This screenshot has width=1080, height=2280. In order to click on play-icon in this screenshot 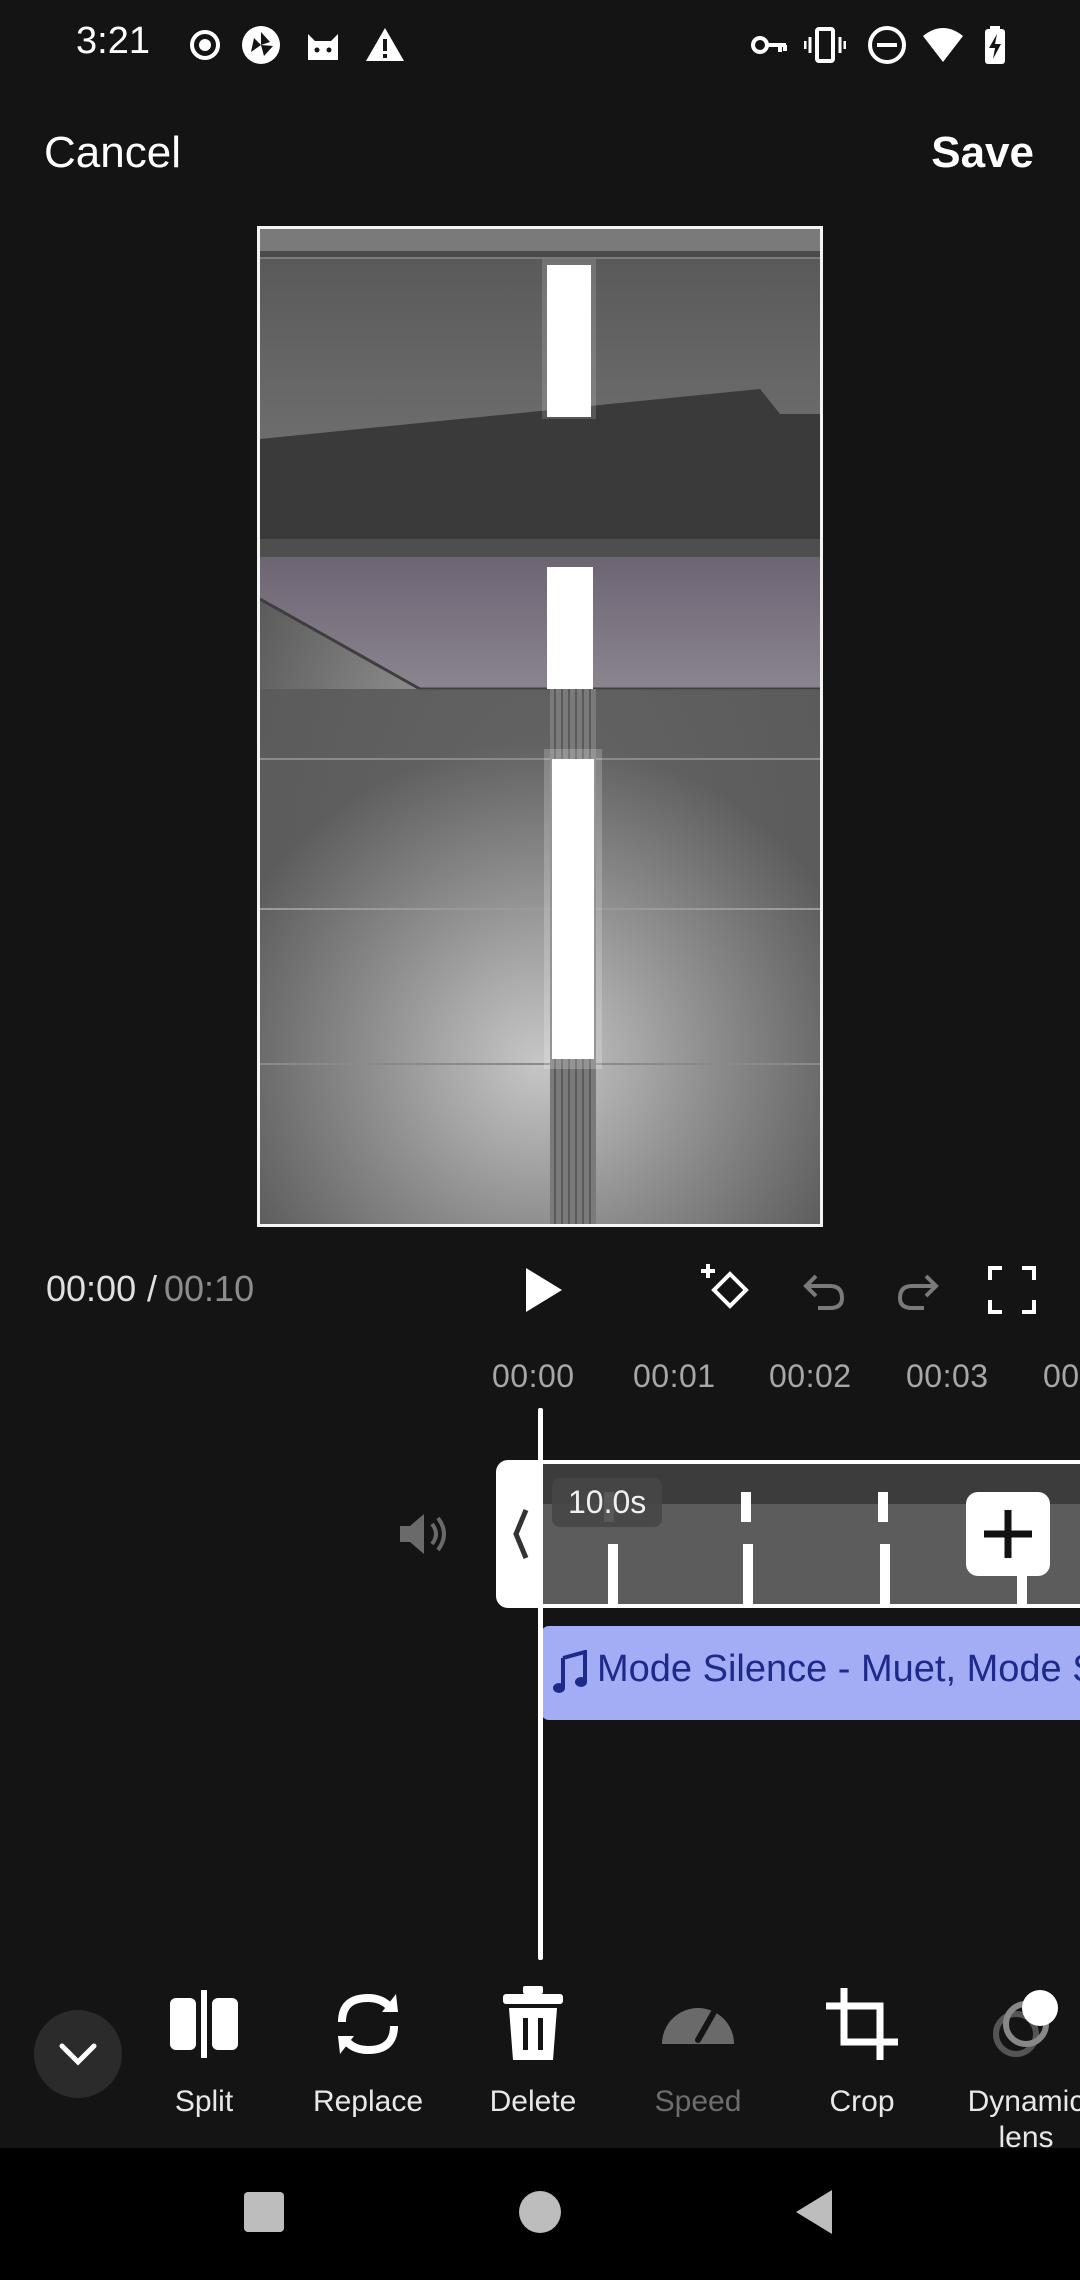, I will do `click(542, 1290)`.